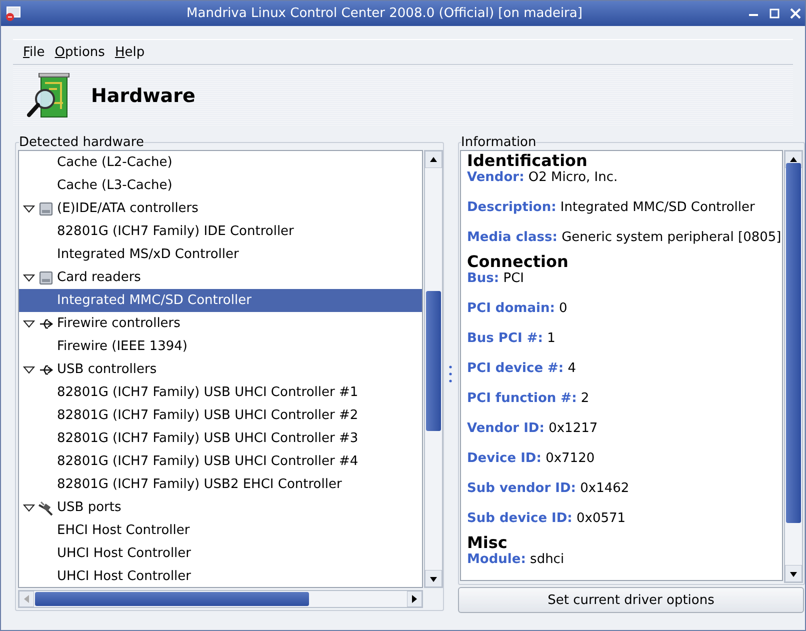  Describe the element at coordinates (385, 13) in the screenshot. I see `window-title: Mandriva Linux Control Center 2008.0 (Official) [on madeira]` at that location.